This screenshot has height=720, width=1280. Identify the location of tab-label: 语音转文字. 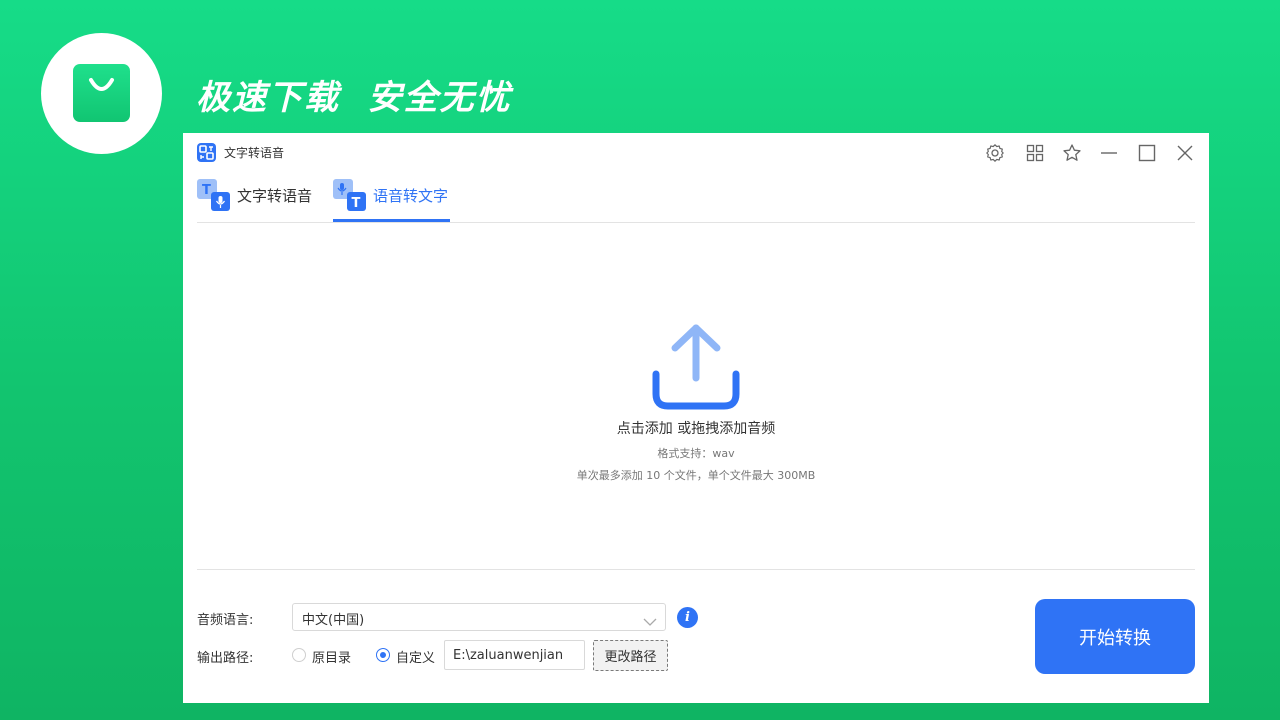
(410, 195).